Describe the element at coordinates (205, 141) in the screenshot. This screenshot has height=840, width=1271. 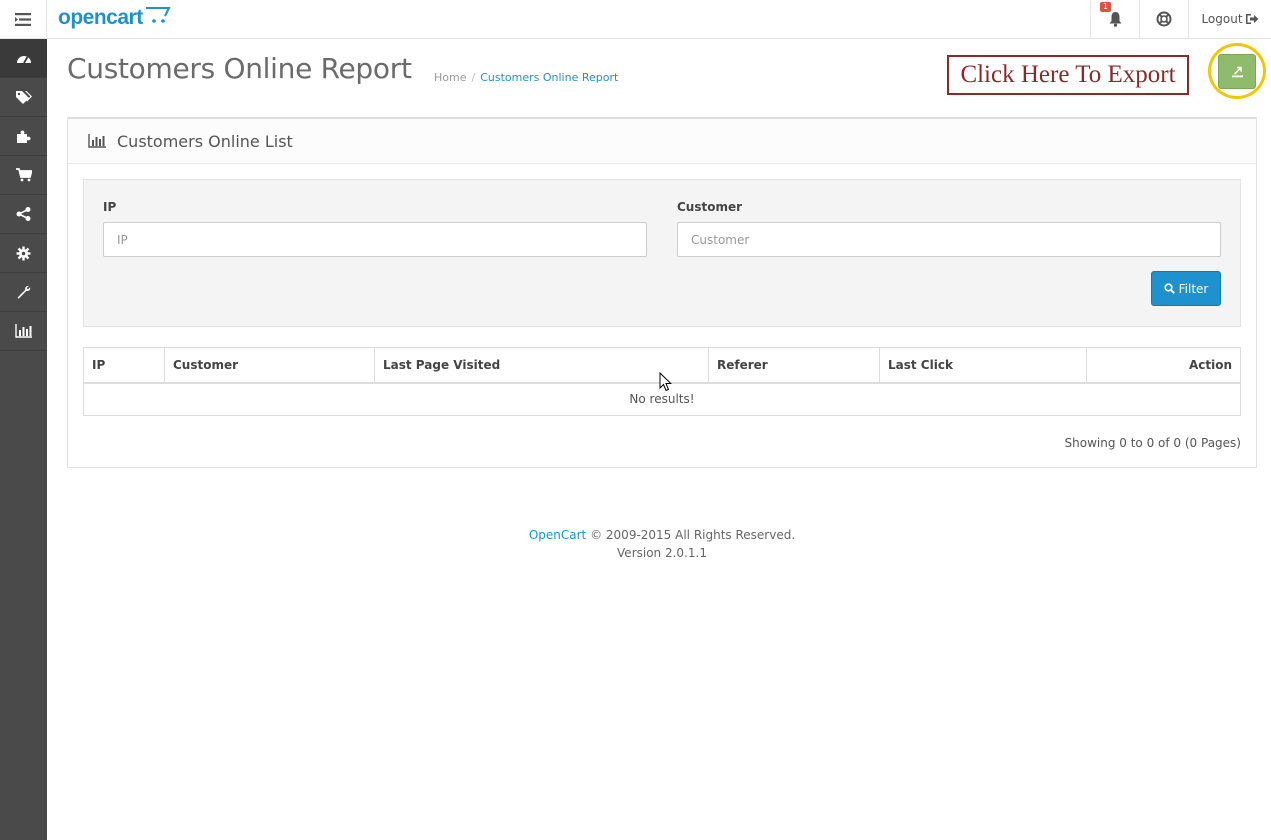
I see `panel-title: Customers Online List` at that location.